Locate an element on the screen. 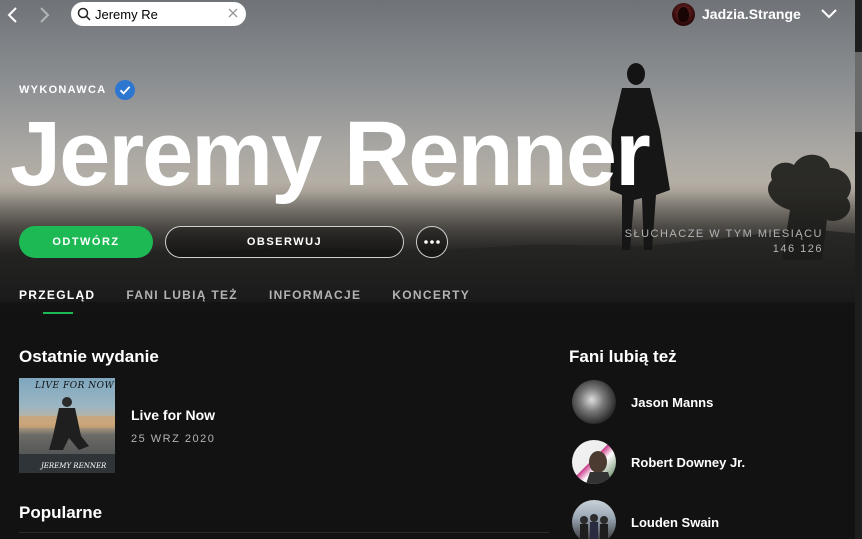  cover-artist: JEREMY RENNER is located at coordinates (74, 466).